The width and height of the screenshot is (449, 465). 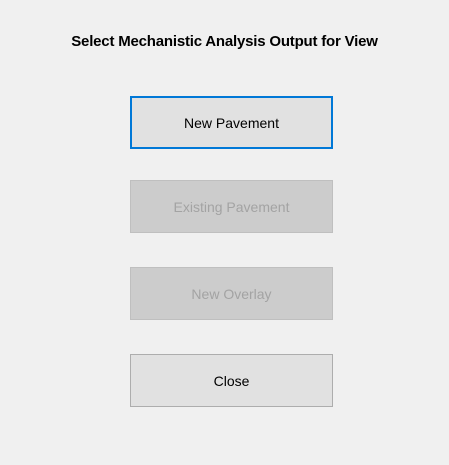 I want to click on existing-pavement-button: Existing Pavement, so click(x=231, y=206).